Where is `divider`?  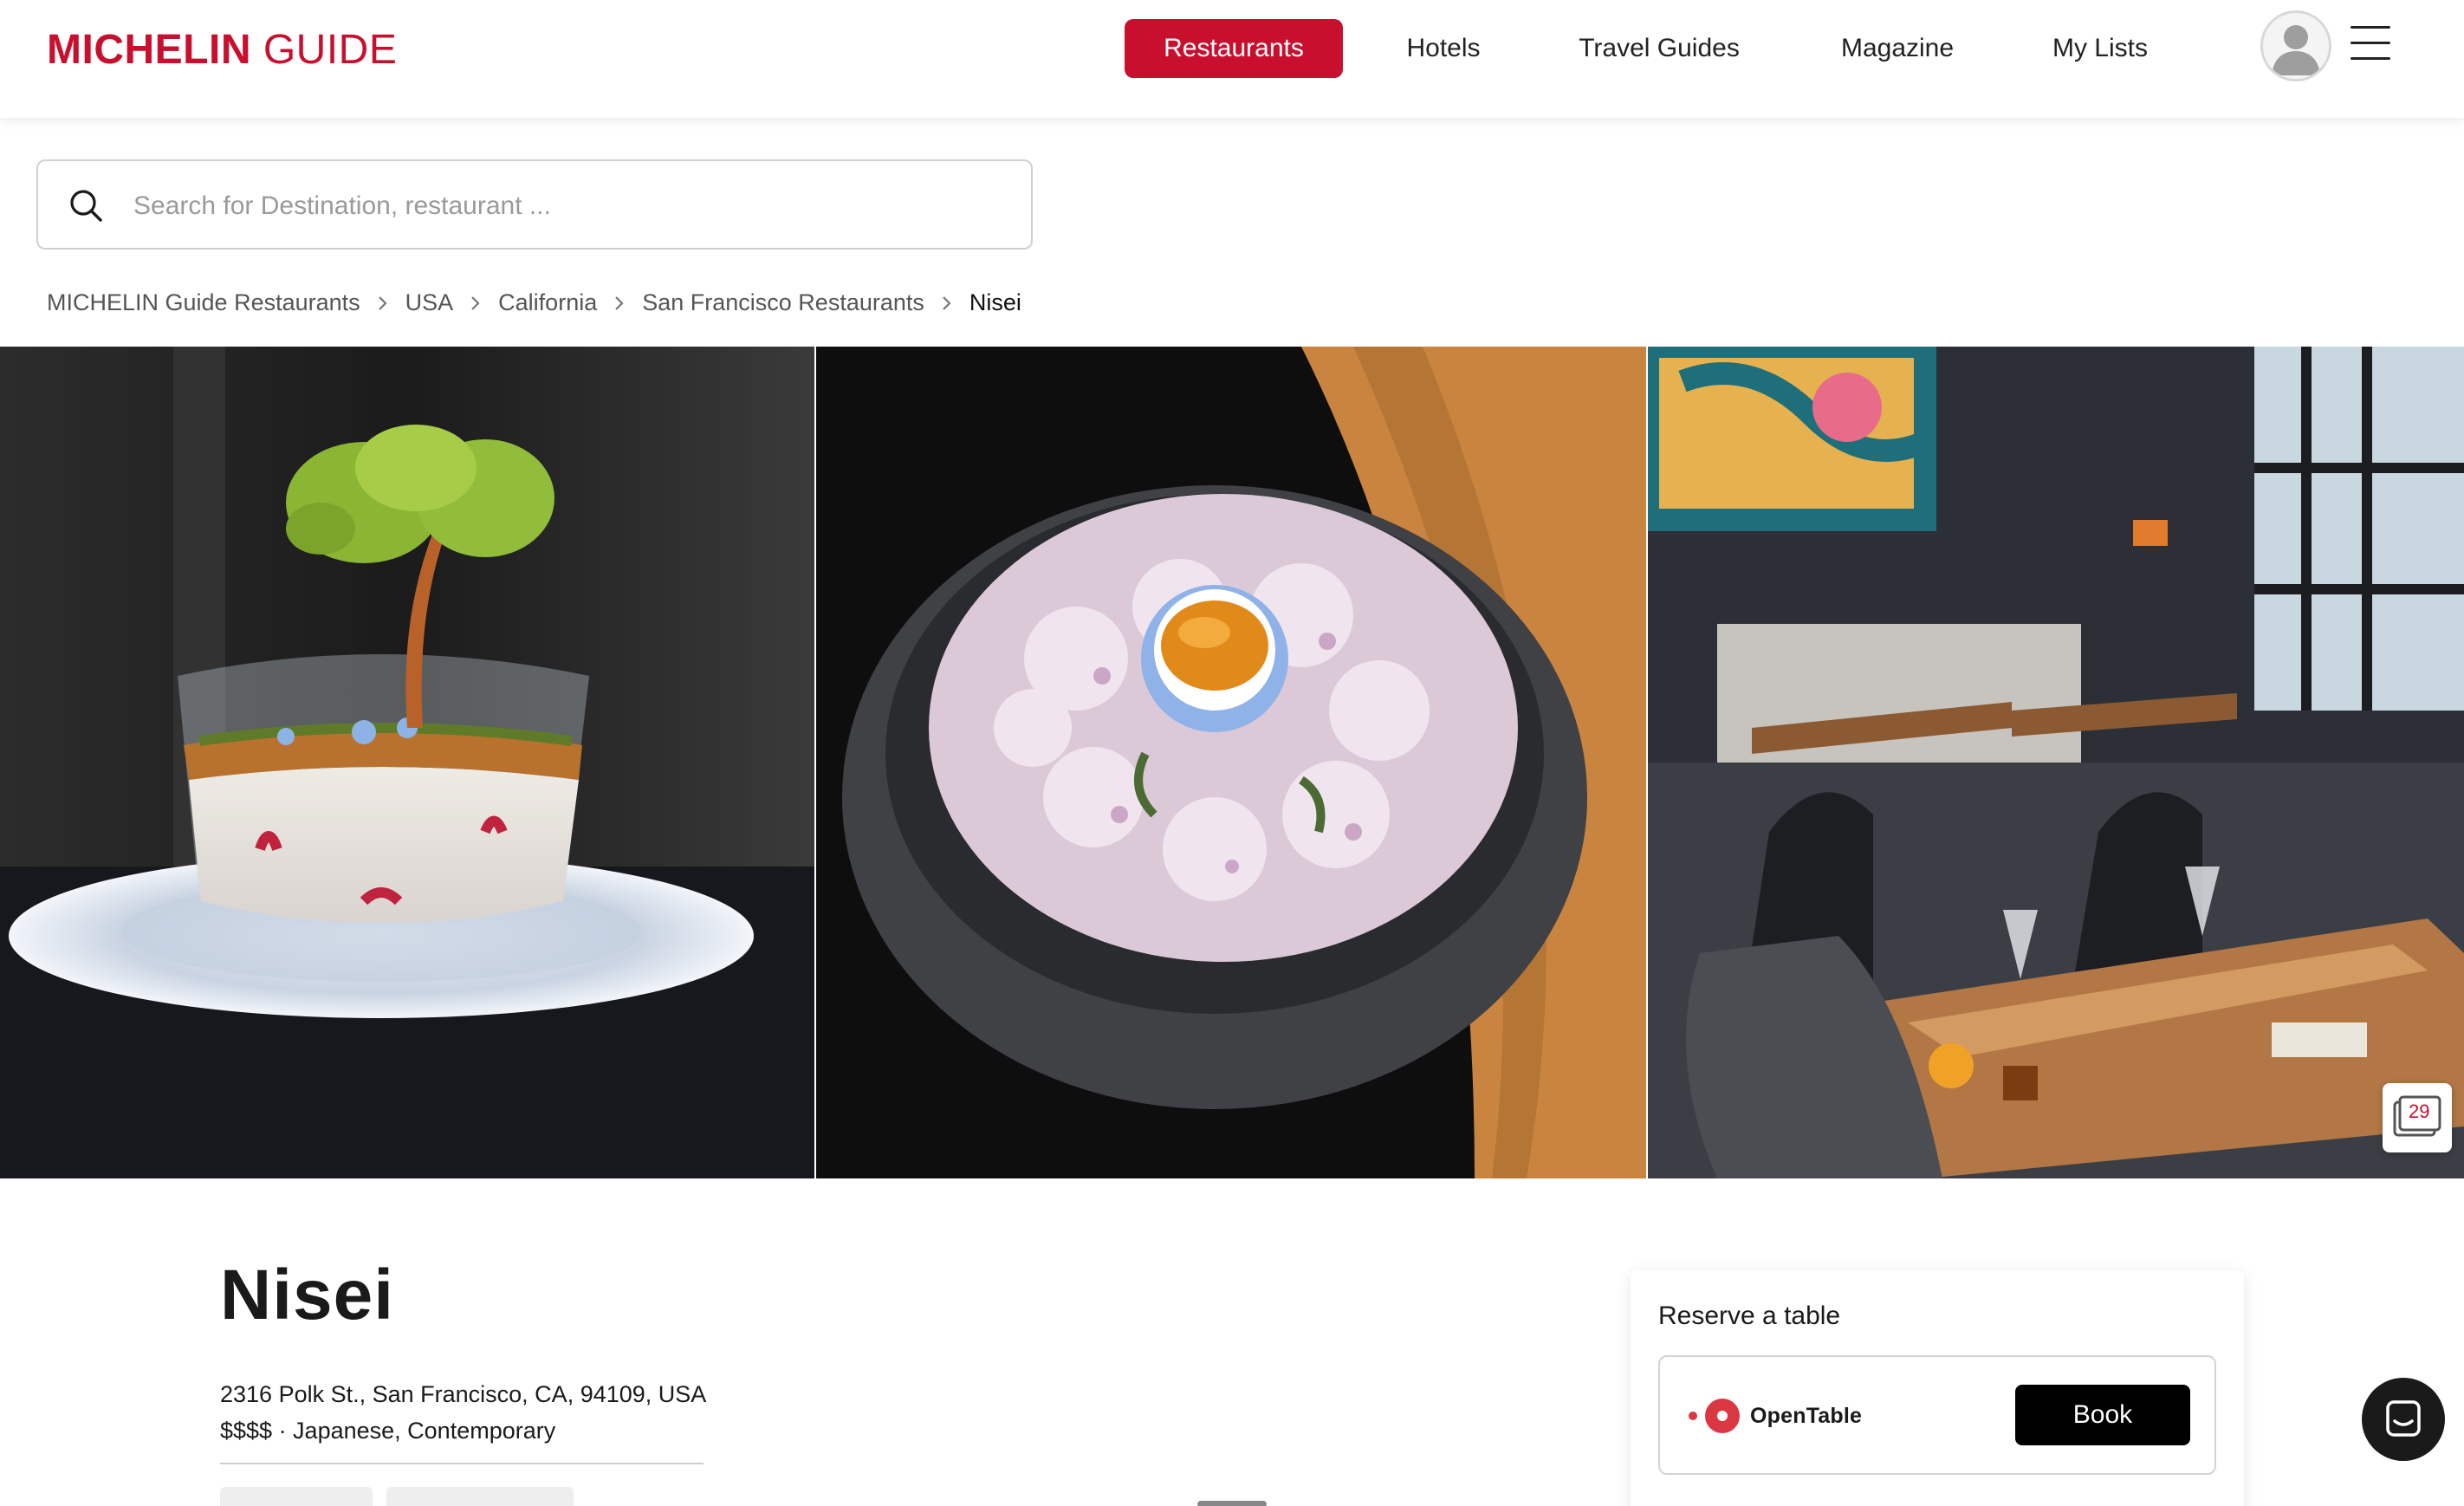 divider is located at coordinates (462, 1463).